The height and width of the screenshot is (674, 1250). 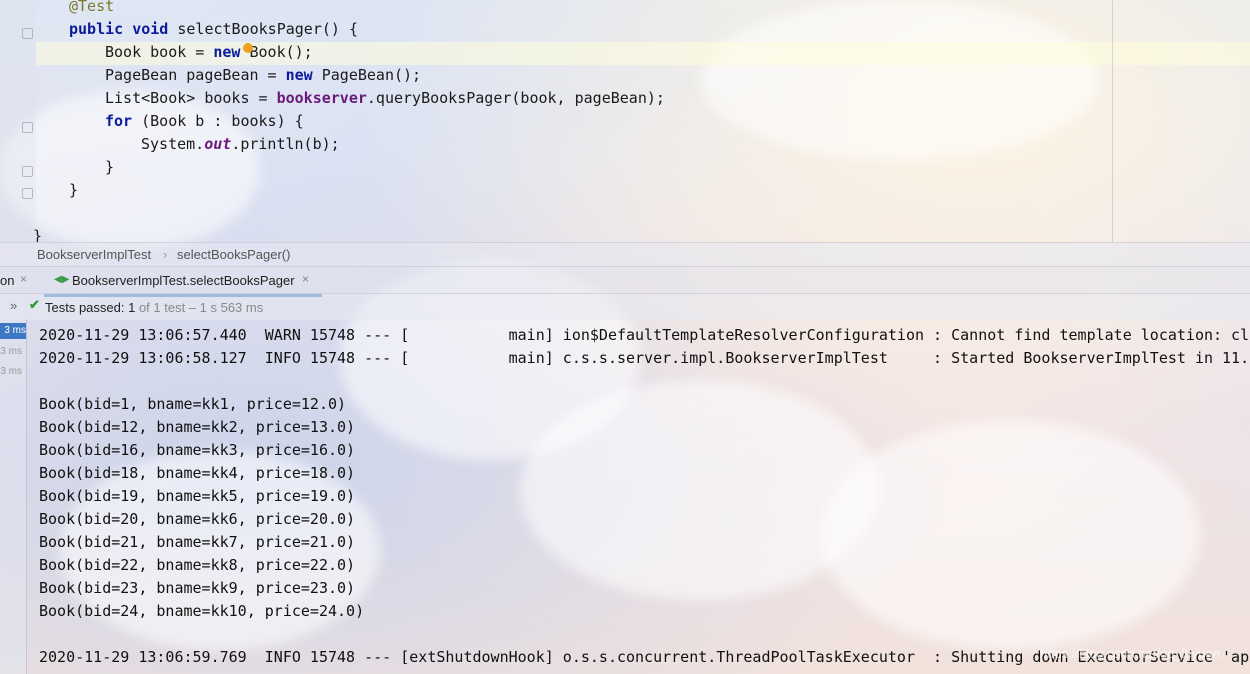 I want to click on field-token: bookserver, so click(x=321, y=98).